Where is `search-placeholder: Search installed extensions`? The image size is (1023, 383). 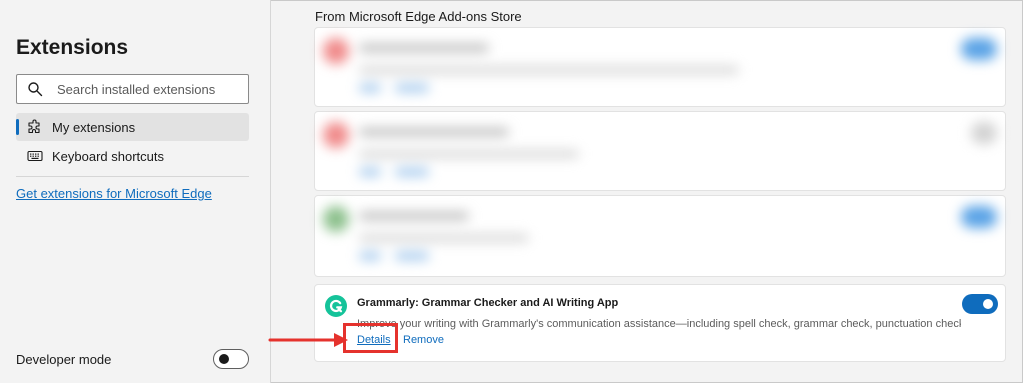 search-placeholder: Search installed extensions is located at coordinates (136, 89).